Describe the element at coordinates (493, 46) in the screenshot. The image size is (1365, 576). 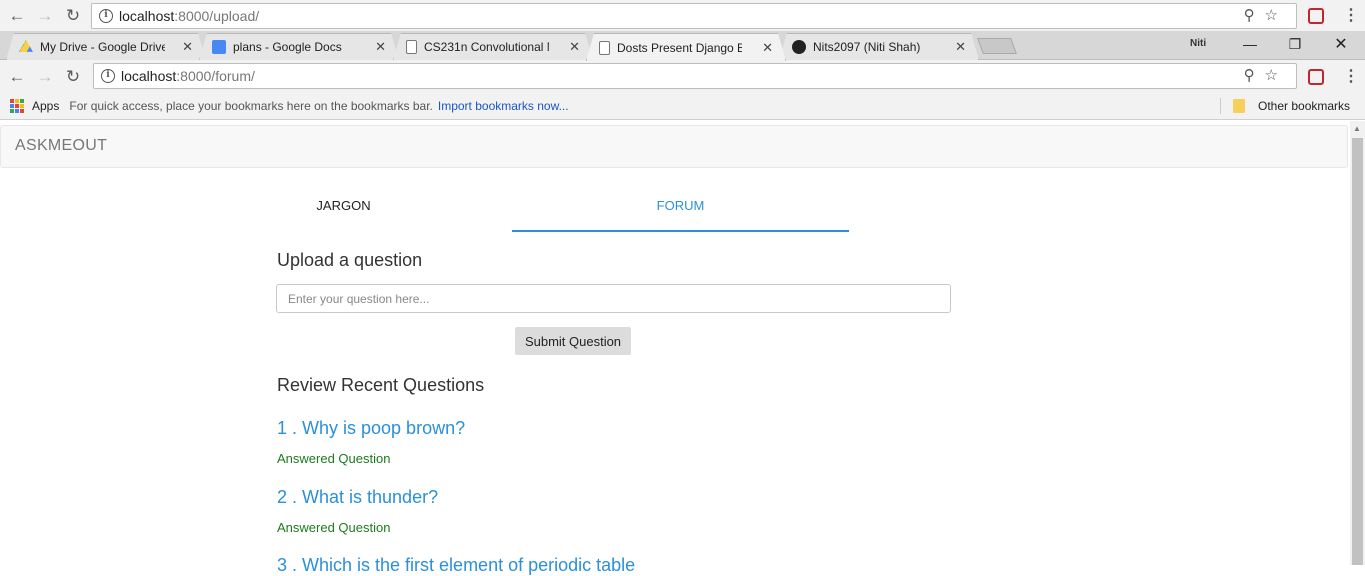
I see `tab-cs231n: CS231n Convolutional Ne ✕` at that location.